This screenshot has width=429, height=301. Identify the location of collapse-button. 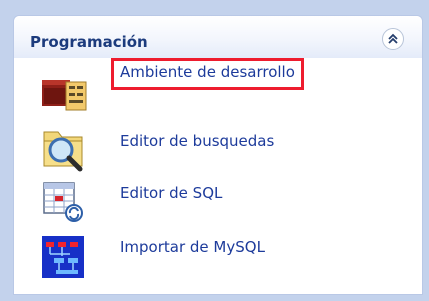
(393, 39).